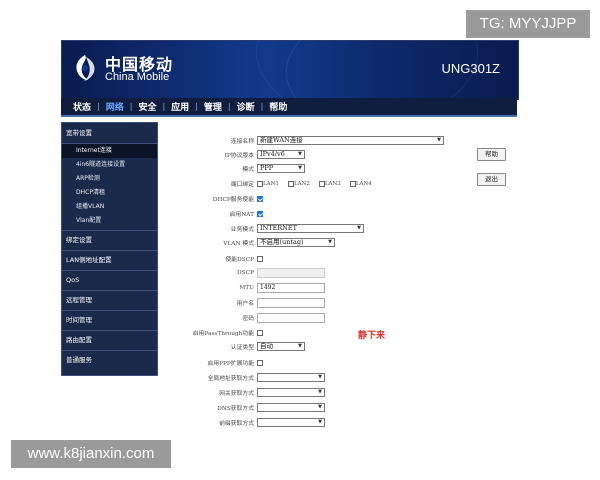  Describe the element at coordinates (147, 106) in the screenshot. I see `menu-security: 安全` at that location.